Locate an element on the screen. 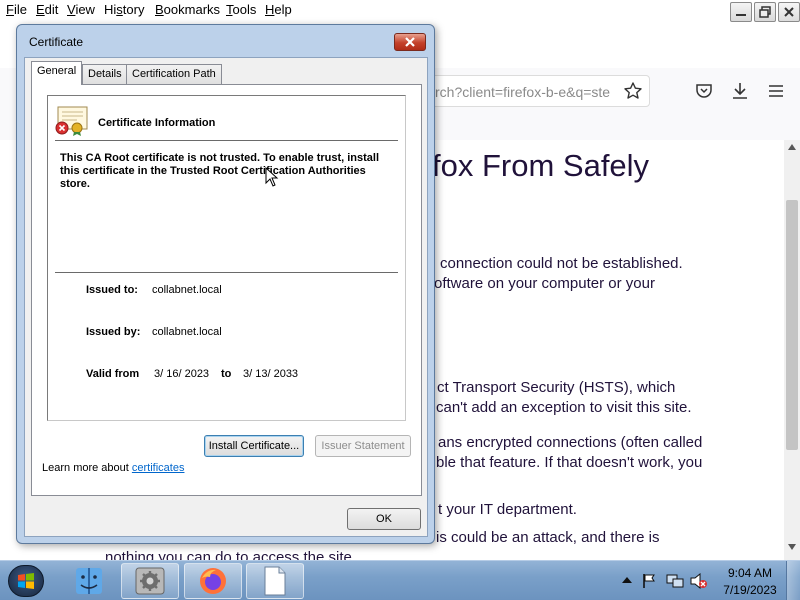 The width and height of the screenshot is (800, 600). menu-history: History is located at coordinates (124, 9).